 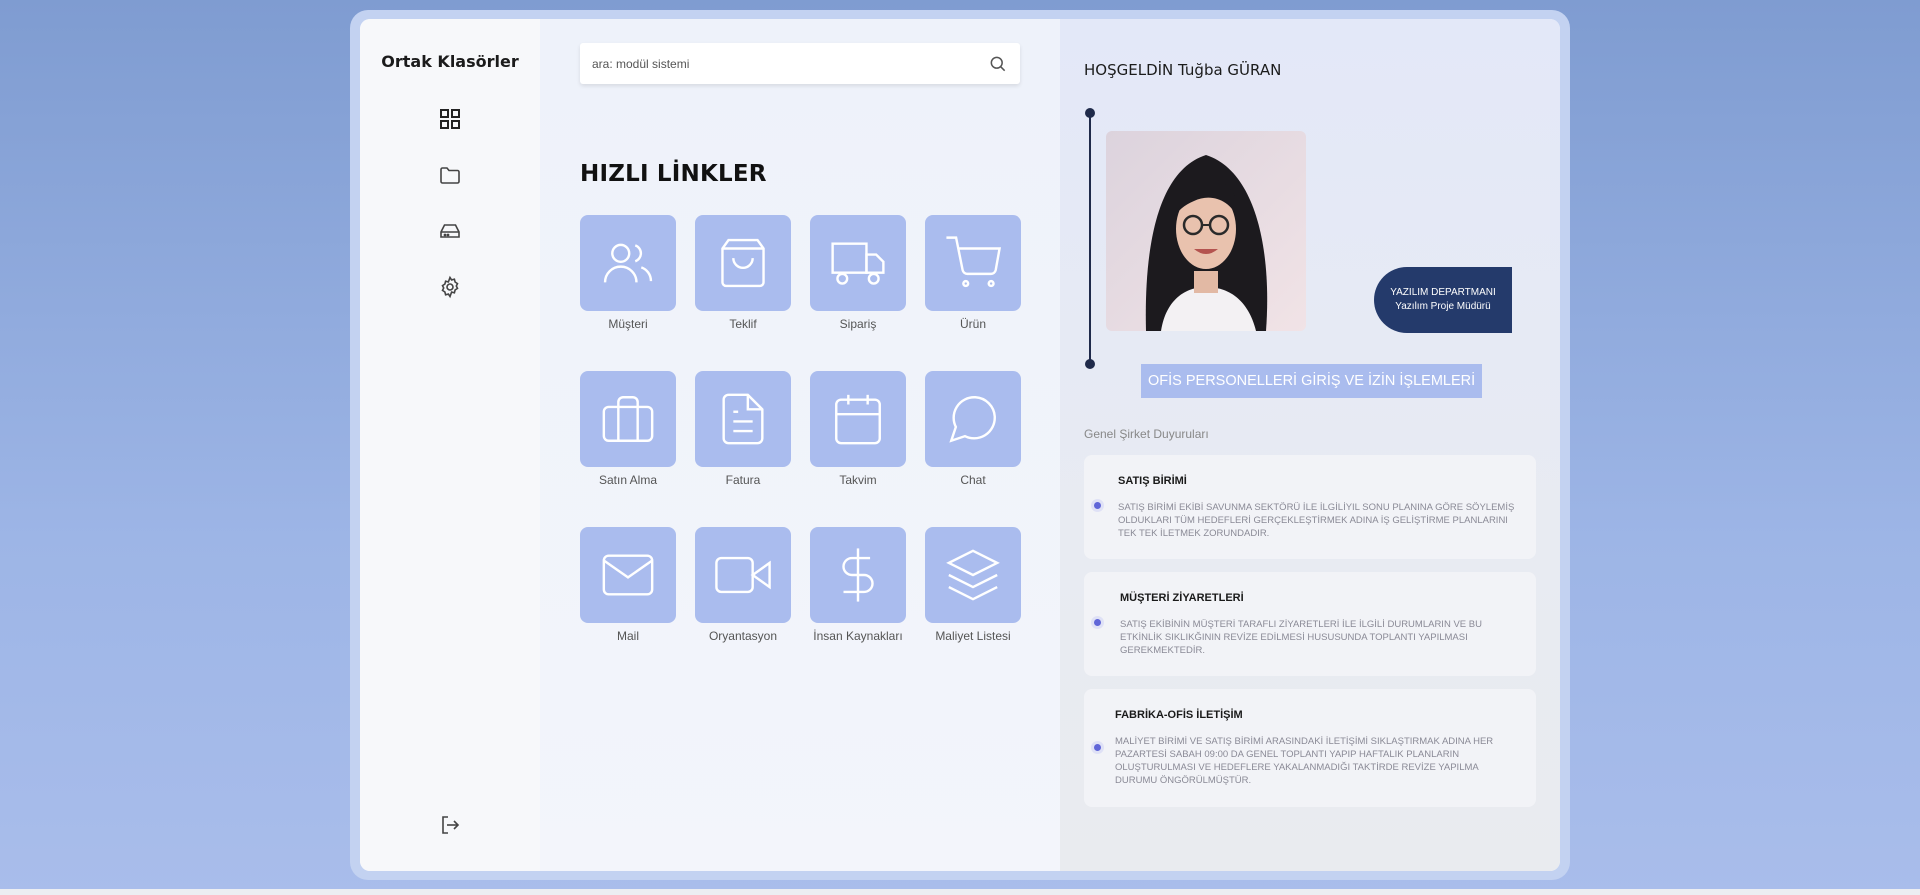 I want to click on calendar-icon, so click(x=858, y=419).